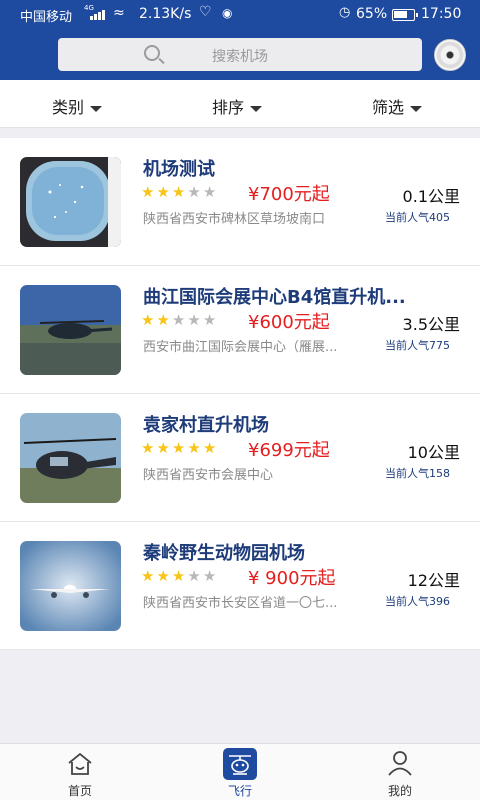  What do you see at coordinates (234, 219) in the screenshot?
I see `airport-address: 陕西省西安市碑林区草场坡南口` at bounding box center [234, 219].